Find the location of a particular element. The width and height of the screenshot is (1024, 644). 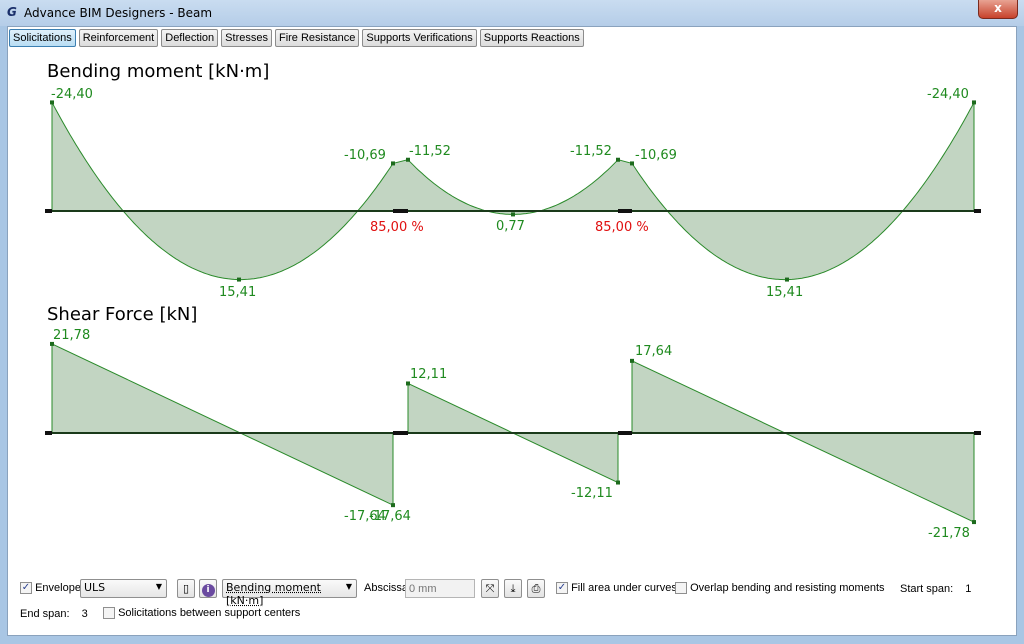

zoom-fit-button: ⤧ is located at coordinates (490, 588).